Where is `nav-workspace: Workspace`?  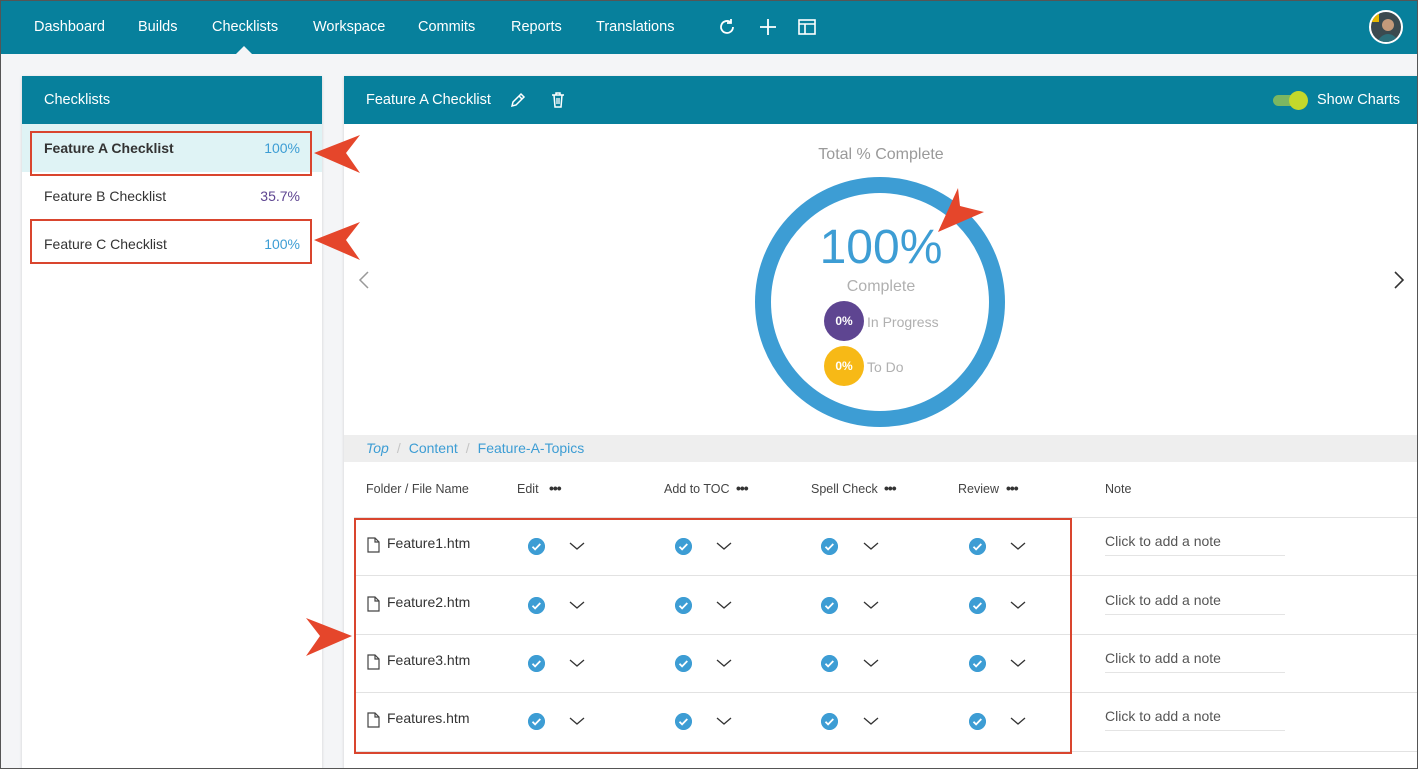
nav-workspace: Workspace is located at coordinates (349, 27).